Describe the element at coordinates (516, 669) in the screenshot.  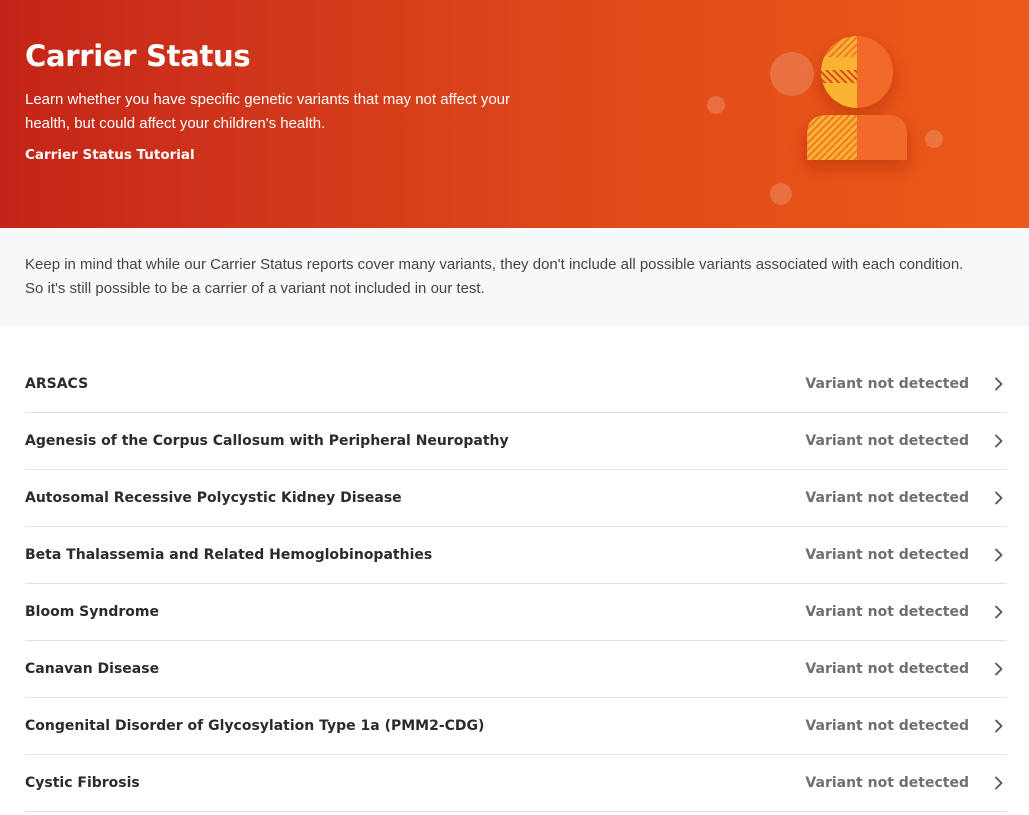
I see `condition-row: Canavan Disease Variant not detected` at that location.